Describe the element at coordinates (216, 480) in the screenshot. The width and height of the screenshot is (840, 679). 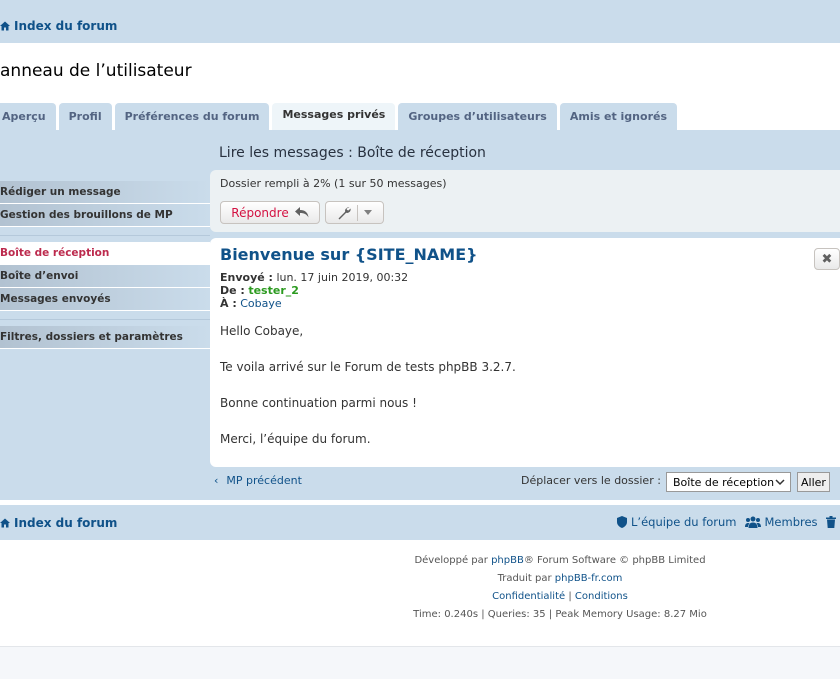
I see `chevron-left-icon: ‹` at that location.